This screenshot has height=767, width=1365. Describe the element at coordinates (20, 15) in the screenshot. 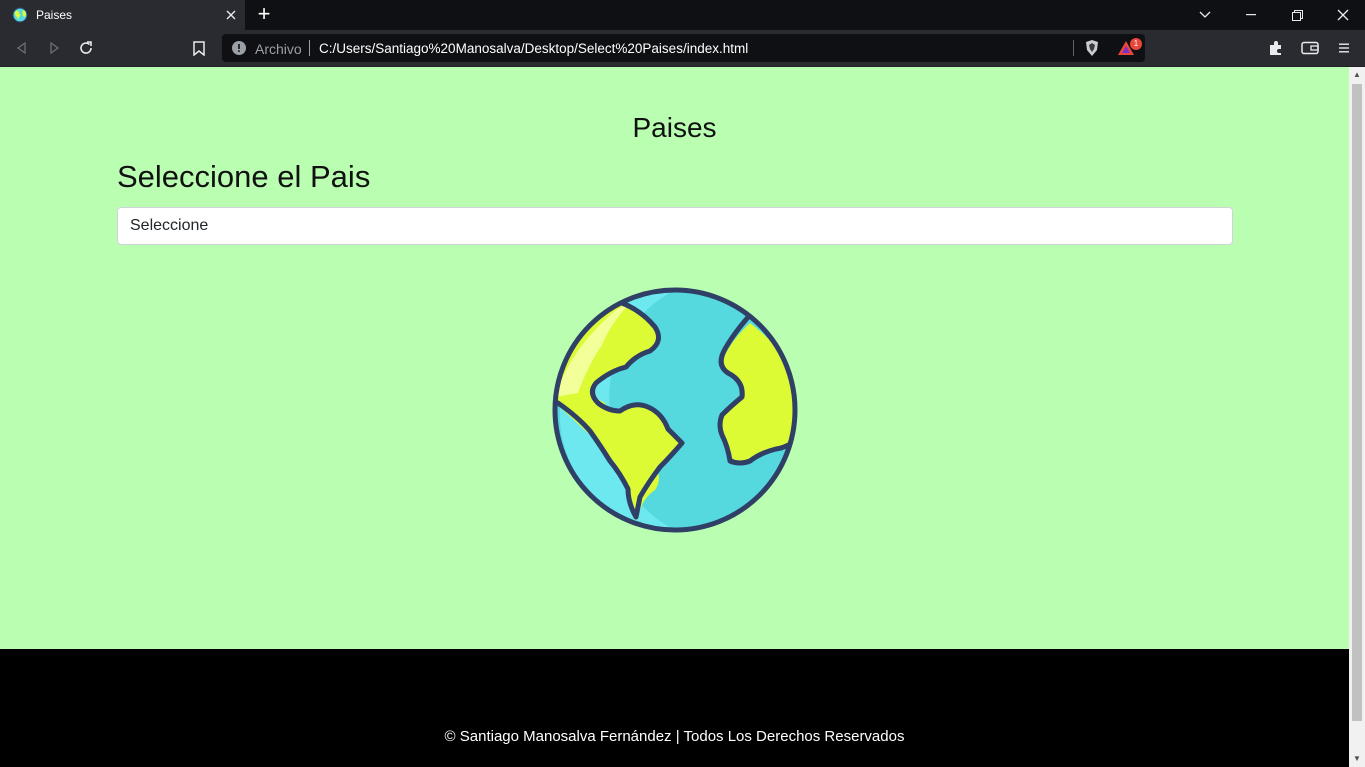

I see `globe-favicon-icon` at that location.